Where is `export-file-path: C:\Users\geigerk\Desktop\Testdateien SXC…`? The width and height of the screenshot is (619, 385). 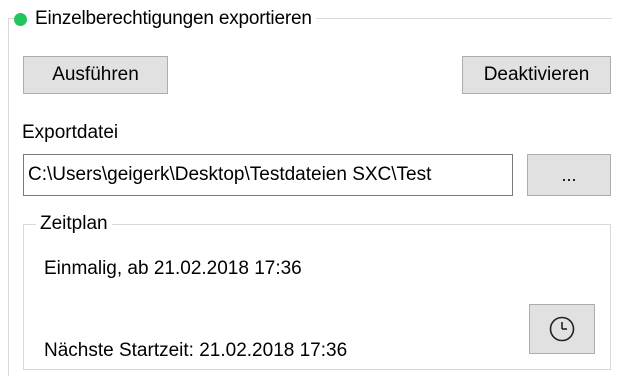 export-file-path: C:\Users\geigerk\Desktop\Testdateien SXC… is located at coordinates (230, 174).